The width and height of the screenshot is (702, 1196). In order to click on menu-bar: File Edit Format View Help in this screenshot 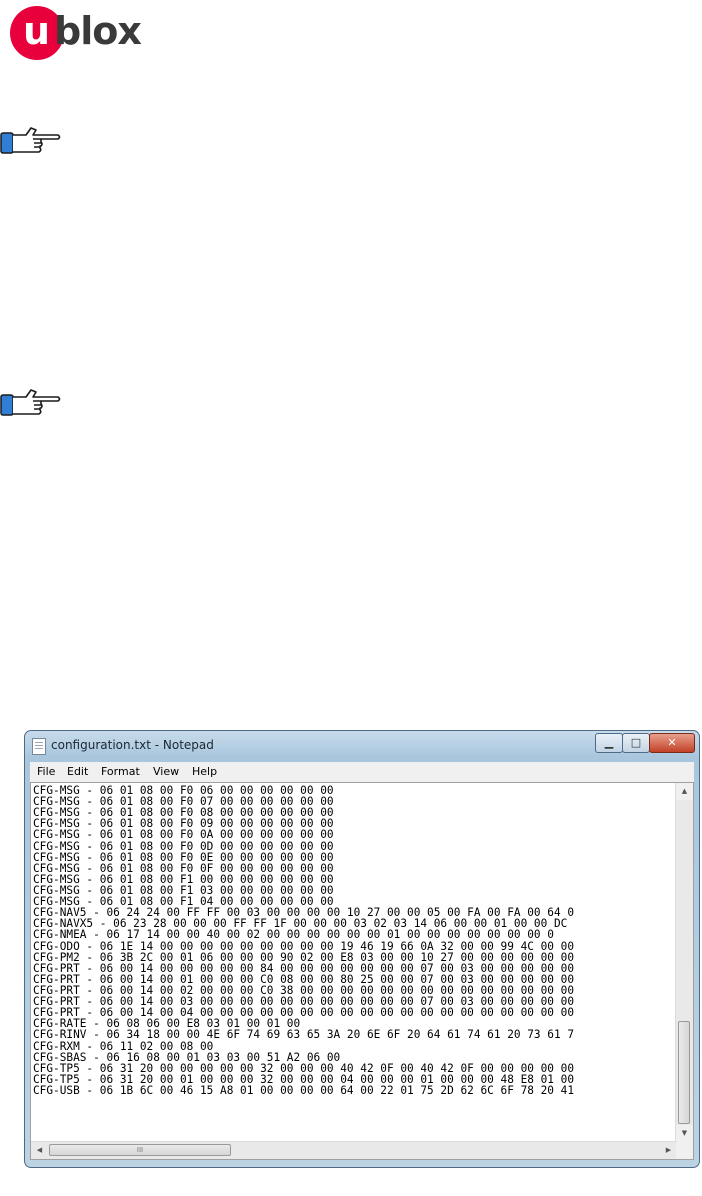, I will do `click(362, 772)`.